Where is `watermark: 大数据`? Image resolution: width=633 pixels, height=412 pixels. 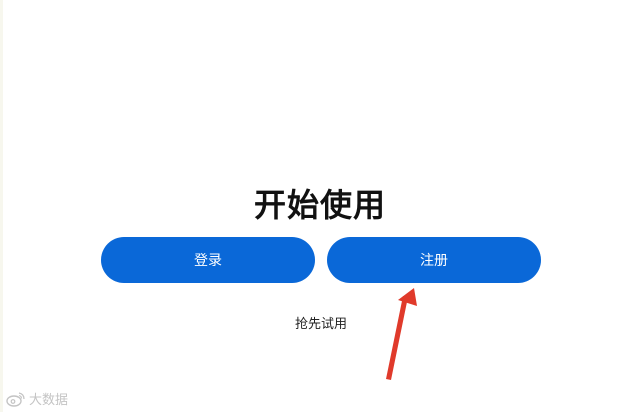 watermark: 大数据 is located at coordinates (37, 398).